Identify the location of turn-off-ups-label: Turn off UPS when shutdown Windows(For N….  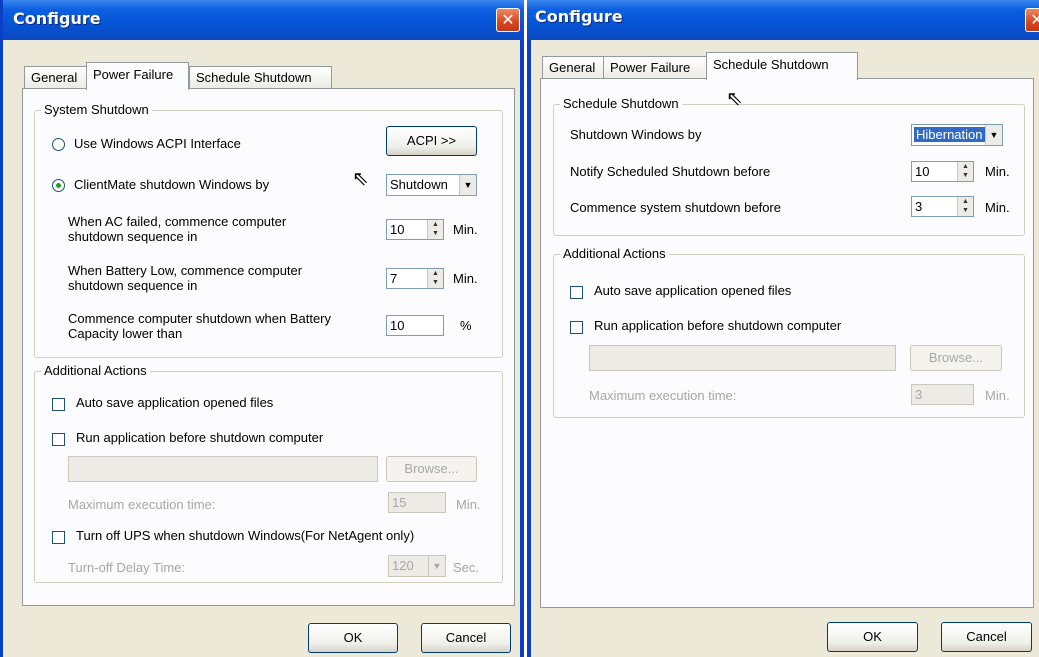
(245, 535).